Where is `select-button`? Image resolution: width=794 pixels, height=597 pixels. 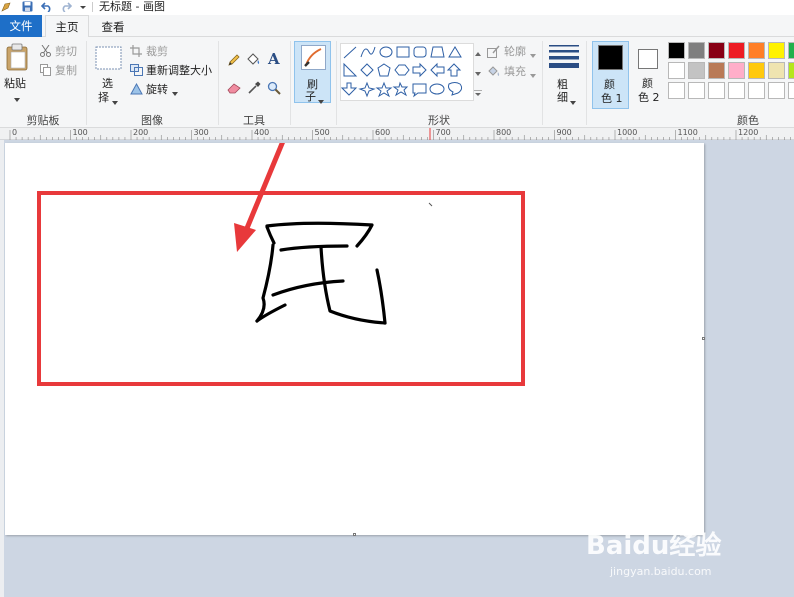
select-button is located at coordinates (108, 59).